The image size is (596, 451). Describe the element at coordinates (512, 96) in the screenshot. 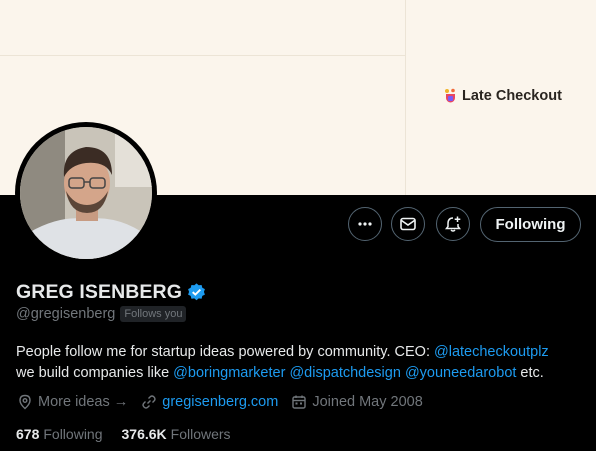

I see `banner-brand-name: Late Checkout` at that location.